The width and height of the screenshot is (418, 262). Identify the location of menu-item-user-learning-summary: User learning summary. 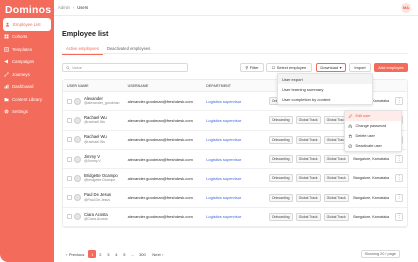
(325, 89).